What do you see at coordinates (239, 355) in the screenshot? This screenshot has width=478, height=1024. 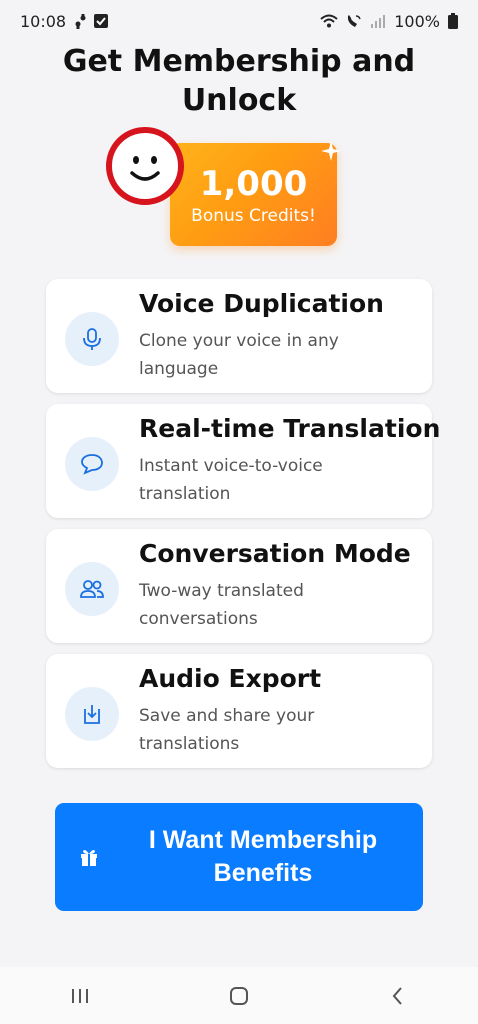 I see `feature-description: Clone your voice in any language` at bounding box center [239, 355].